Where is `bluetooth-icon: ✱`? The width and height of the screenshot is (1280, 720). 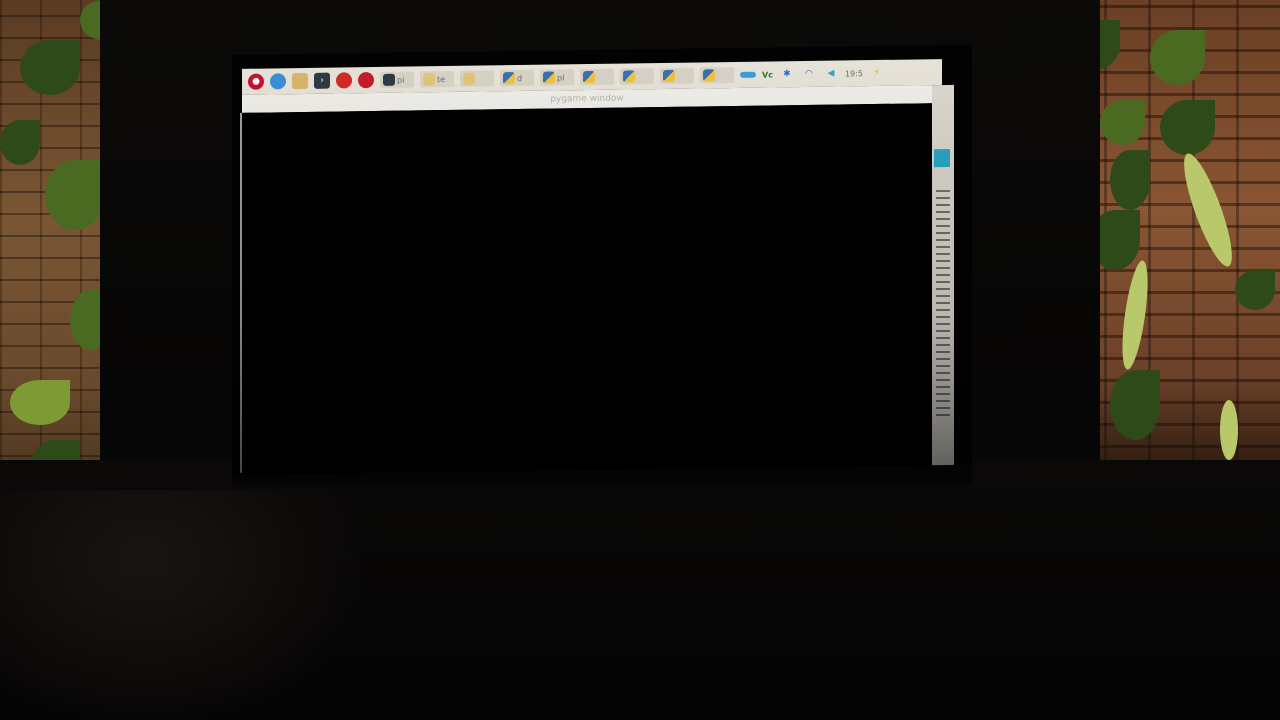
bluetooth-icon: ✱ is located at coordinates (787, 74).